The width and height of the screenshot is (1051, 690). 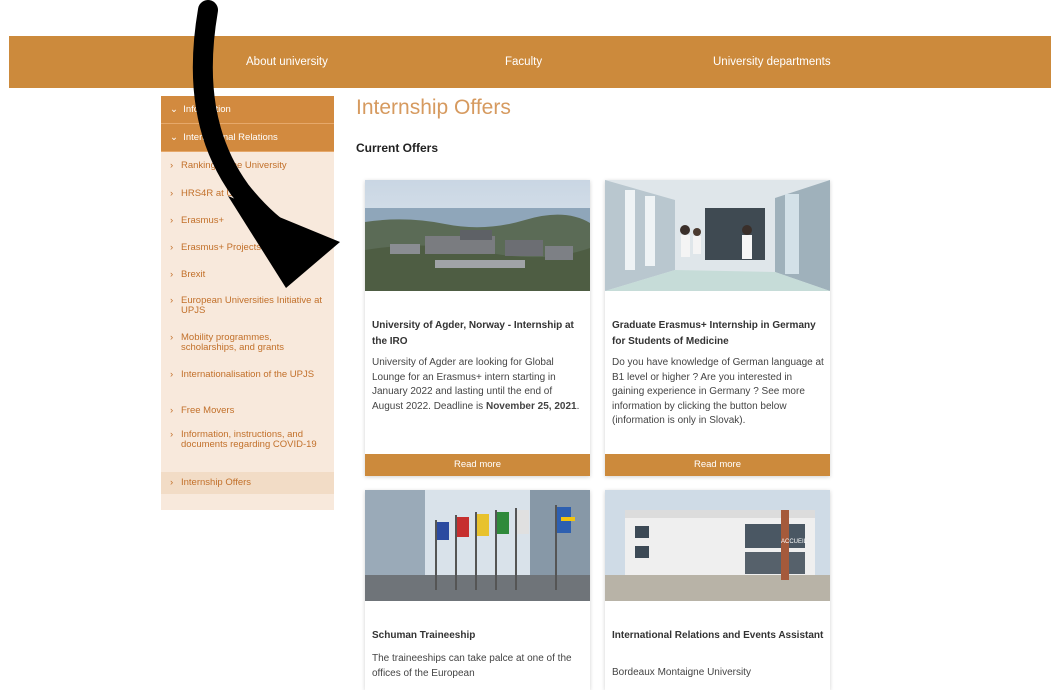 What do you see at coordinates (477, 545) in the screenshot?
I see `card-image-flags` at bounding box center [477, 545].